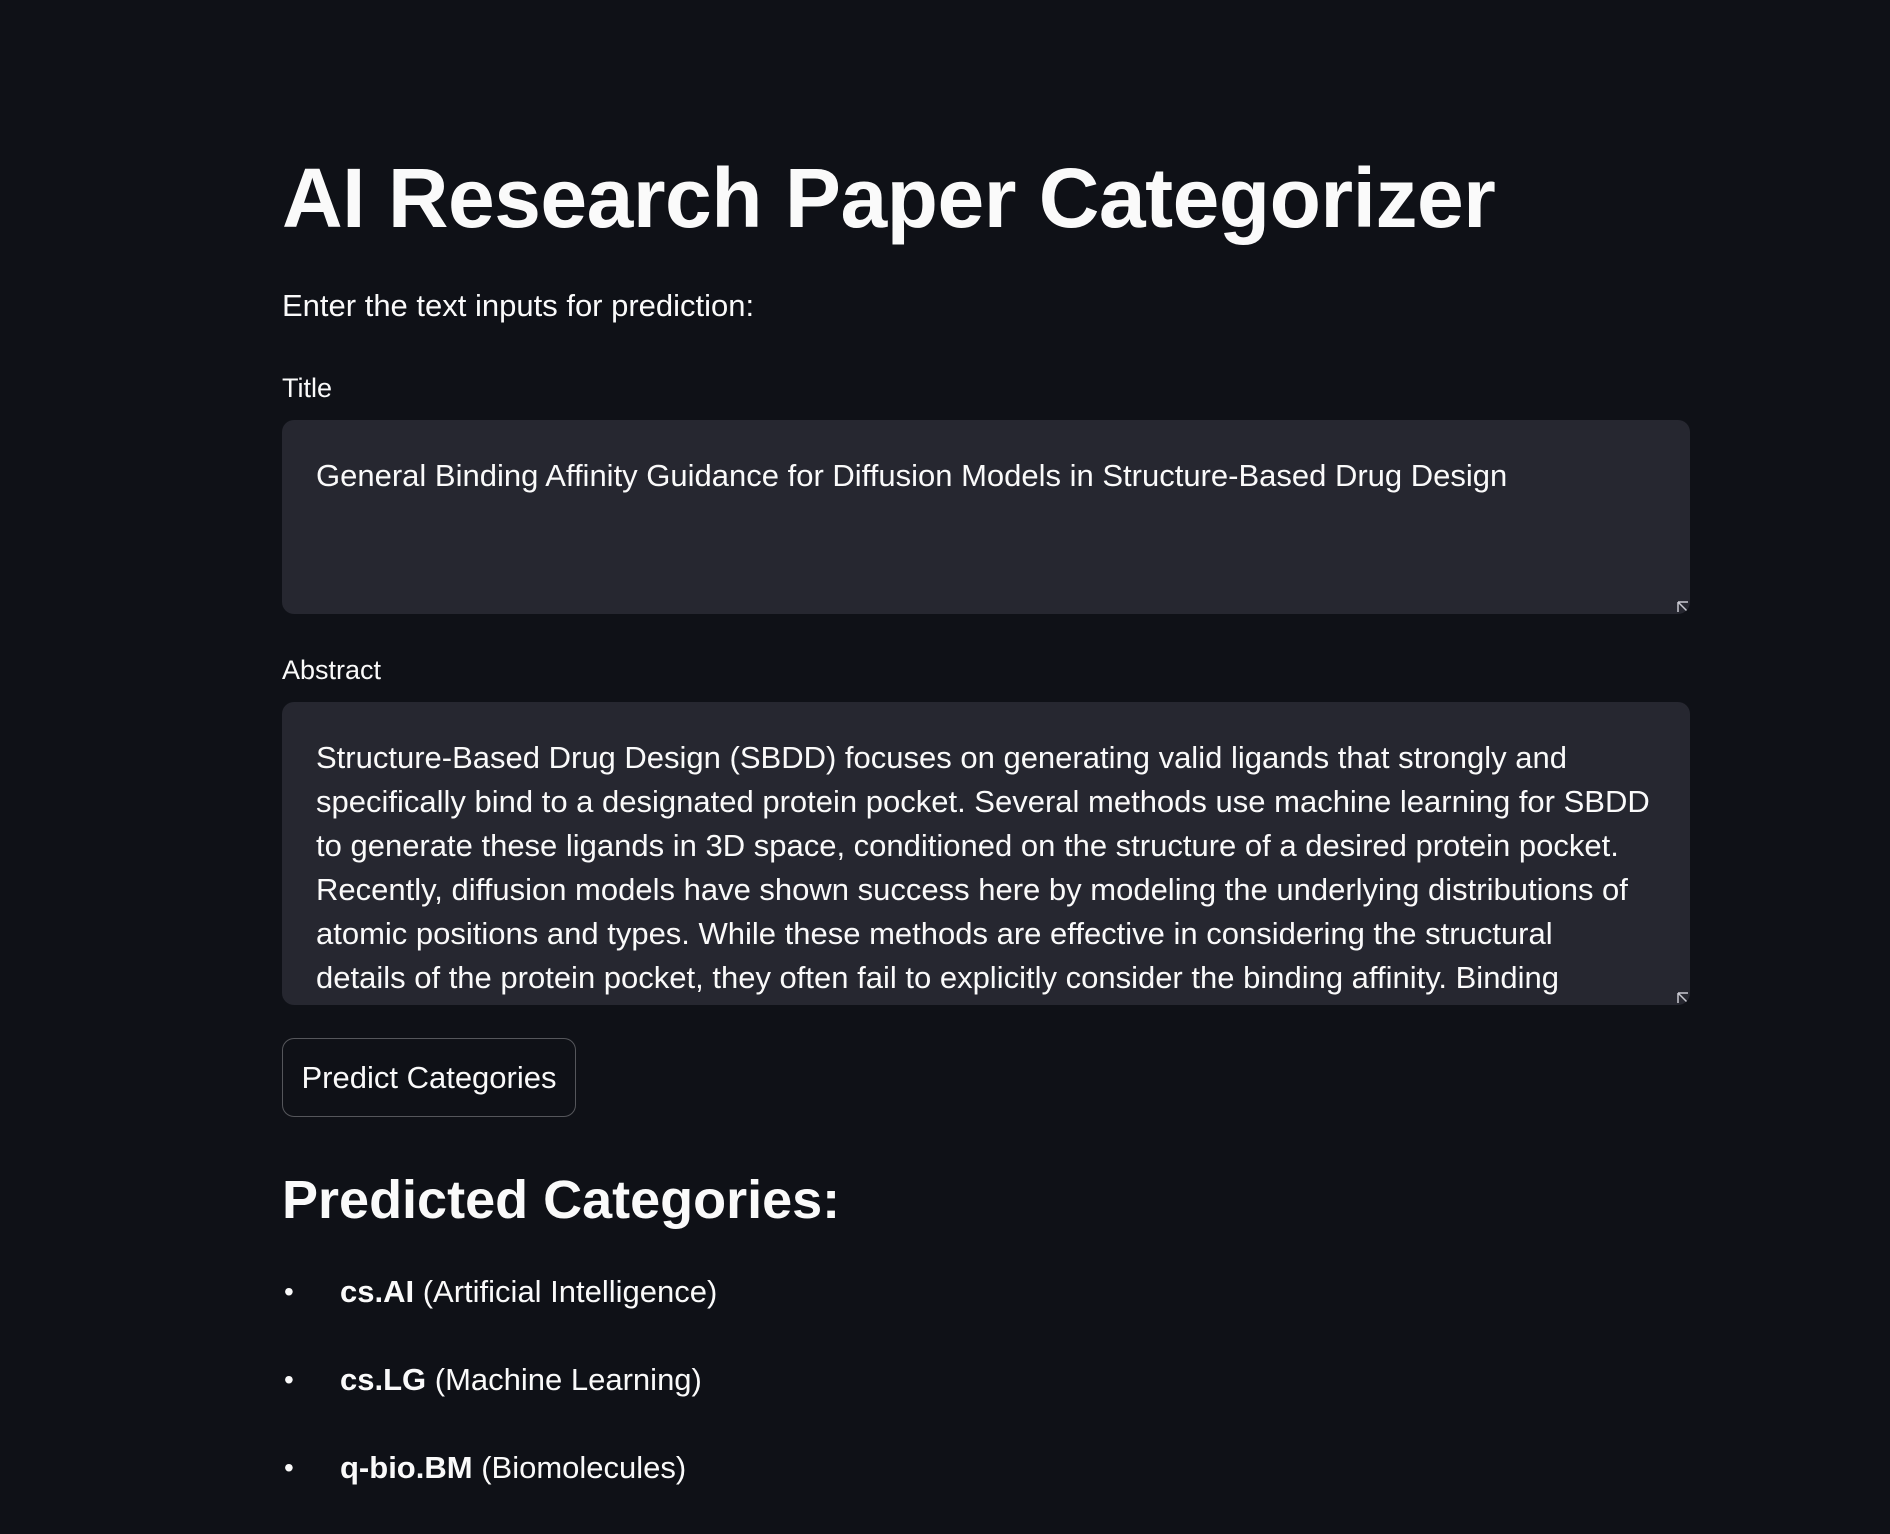 Image resolution: width=1890 pixels, height=1534 pixels. I want to click on category-entry: cs.AI (Artificial Intelligence), so click(528, 1292).